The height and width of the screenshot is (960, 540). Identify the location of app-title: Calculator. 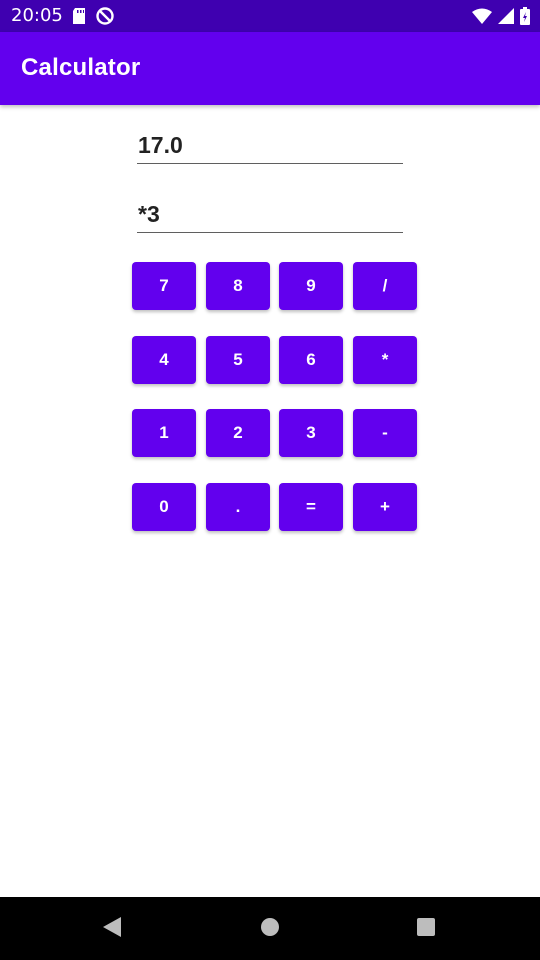
(81, 67).